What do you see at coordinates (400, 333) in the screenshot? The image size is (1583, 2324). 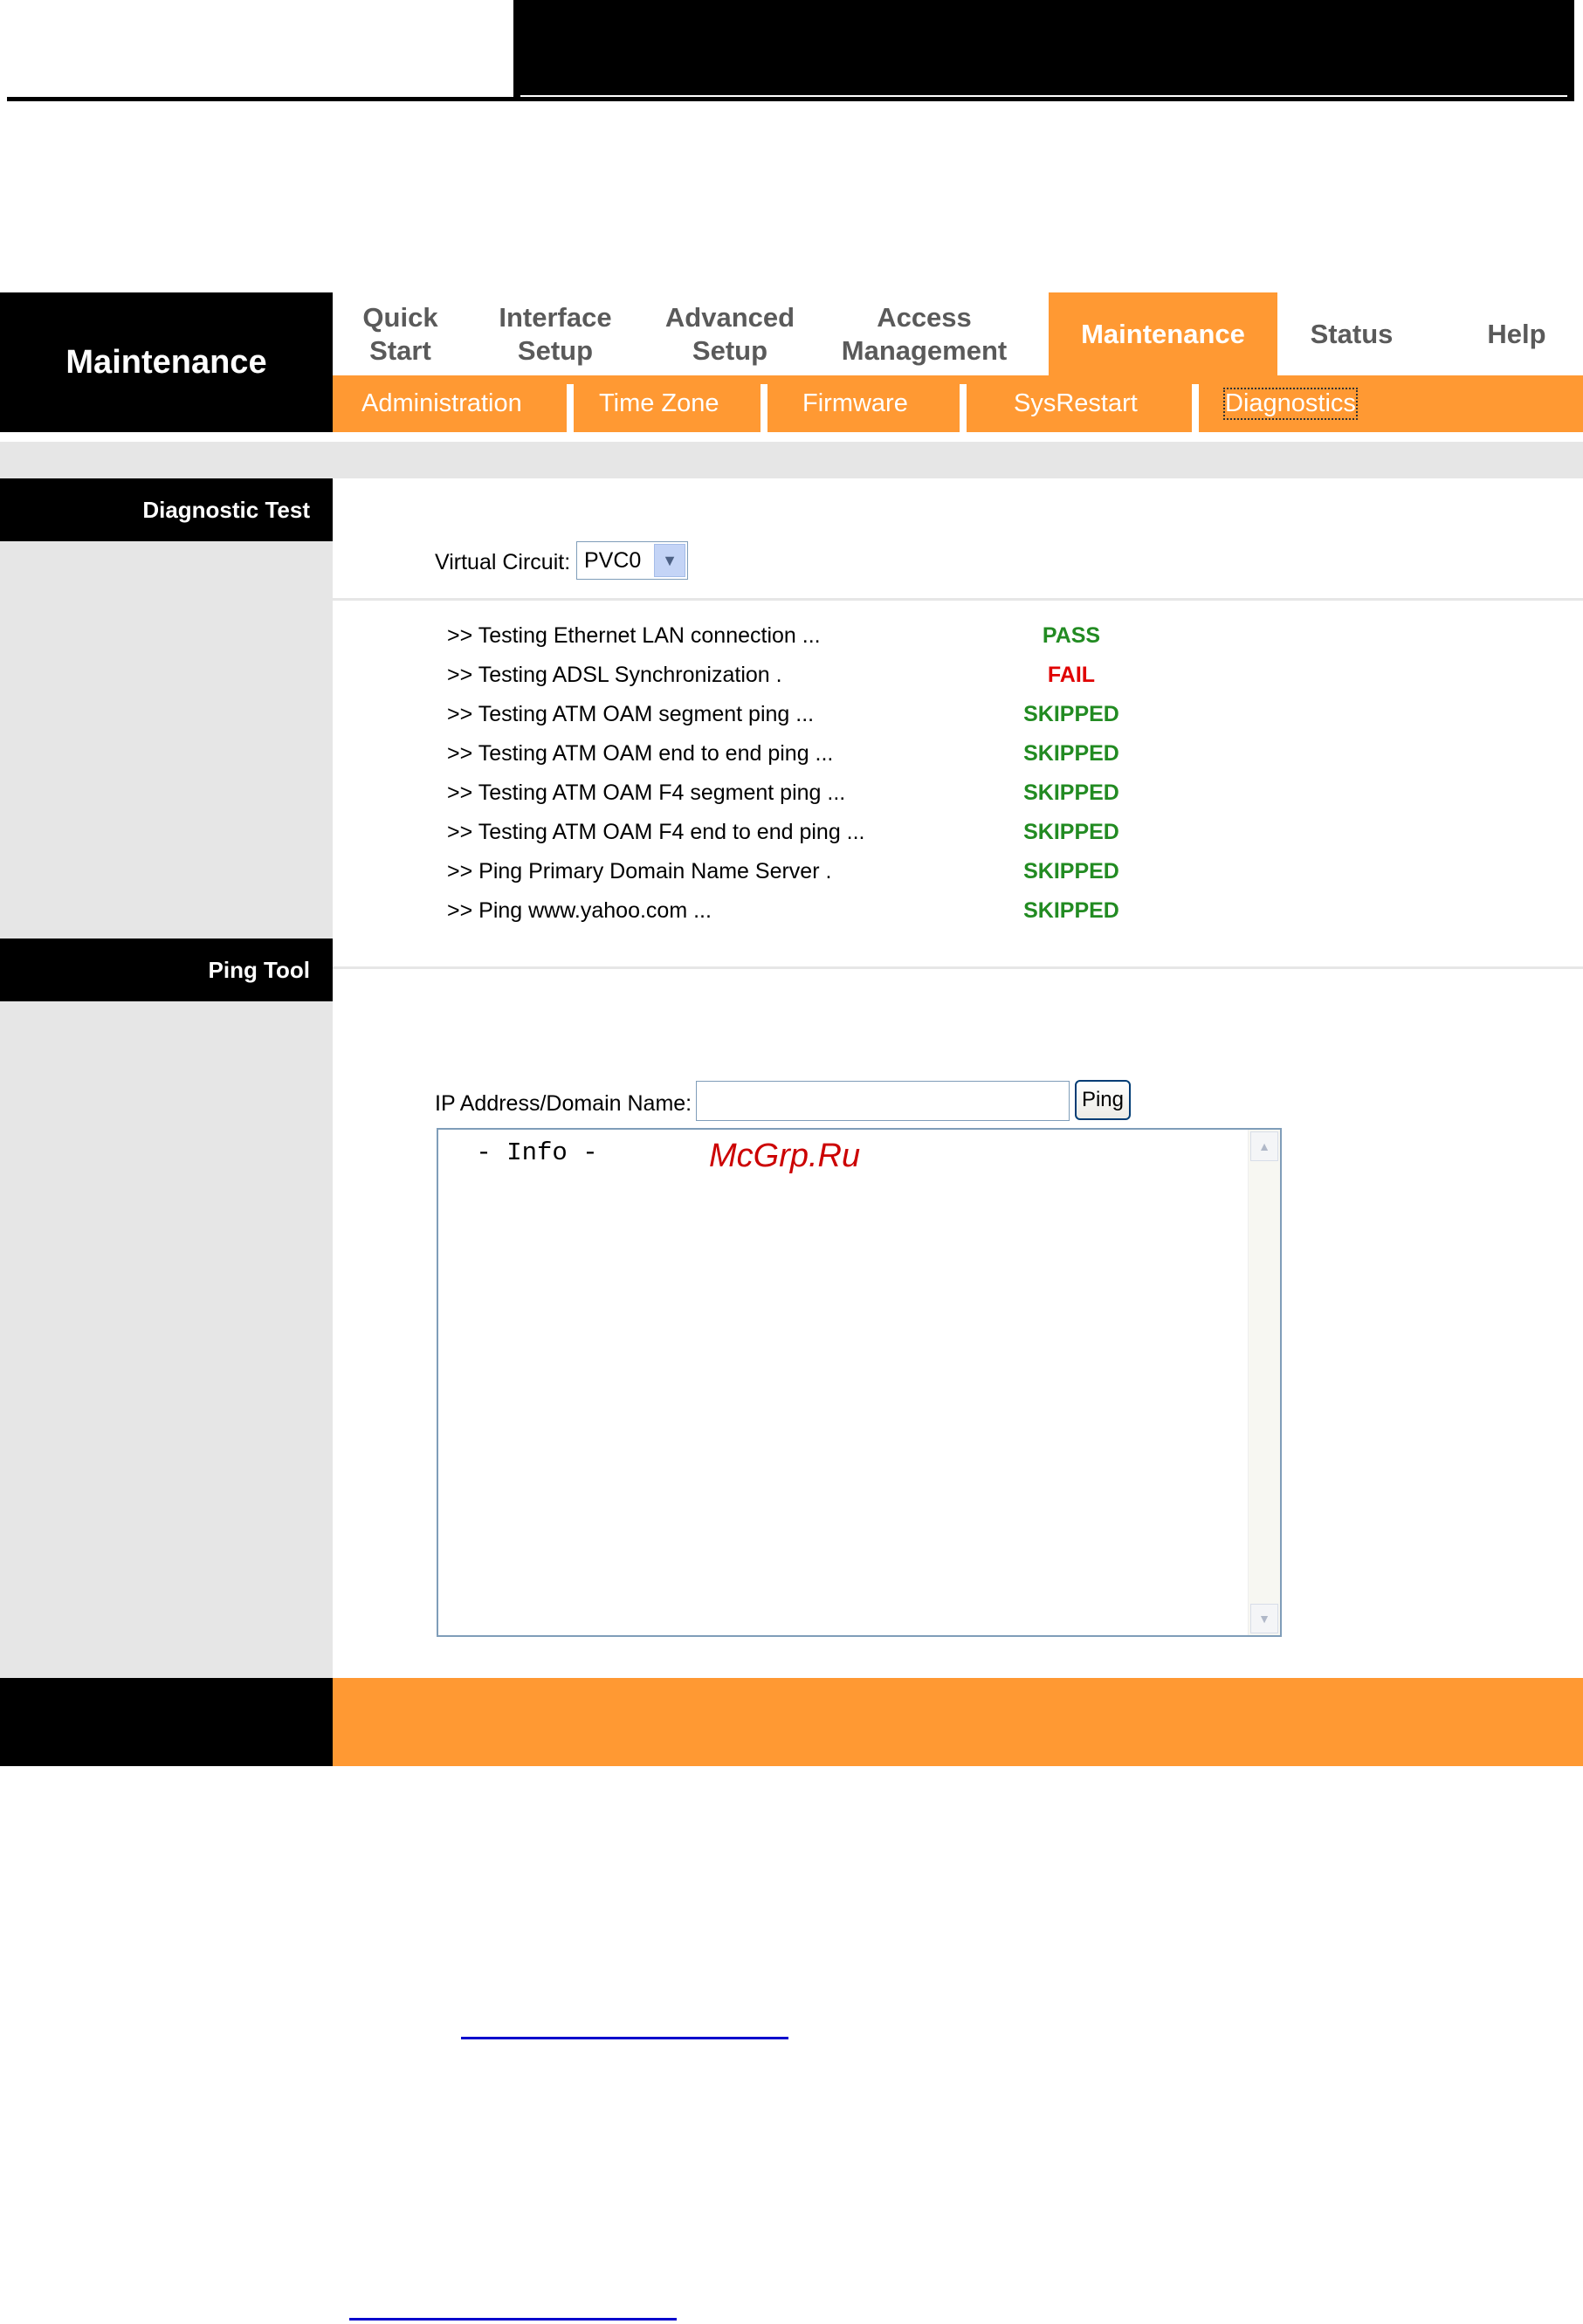 I see `nav-quick-start: Quick Start` at bounding box center [400, 333].